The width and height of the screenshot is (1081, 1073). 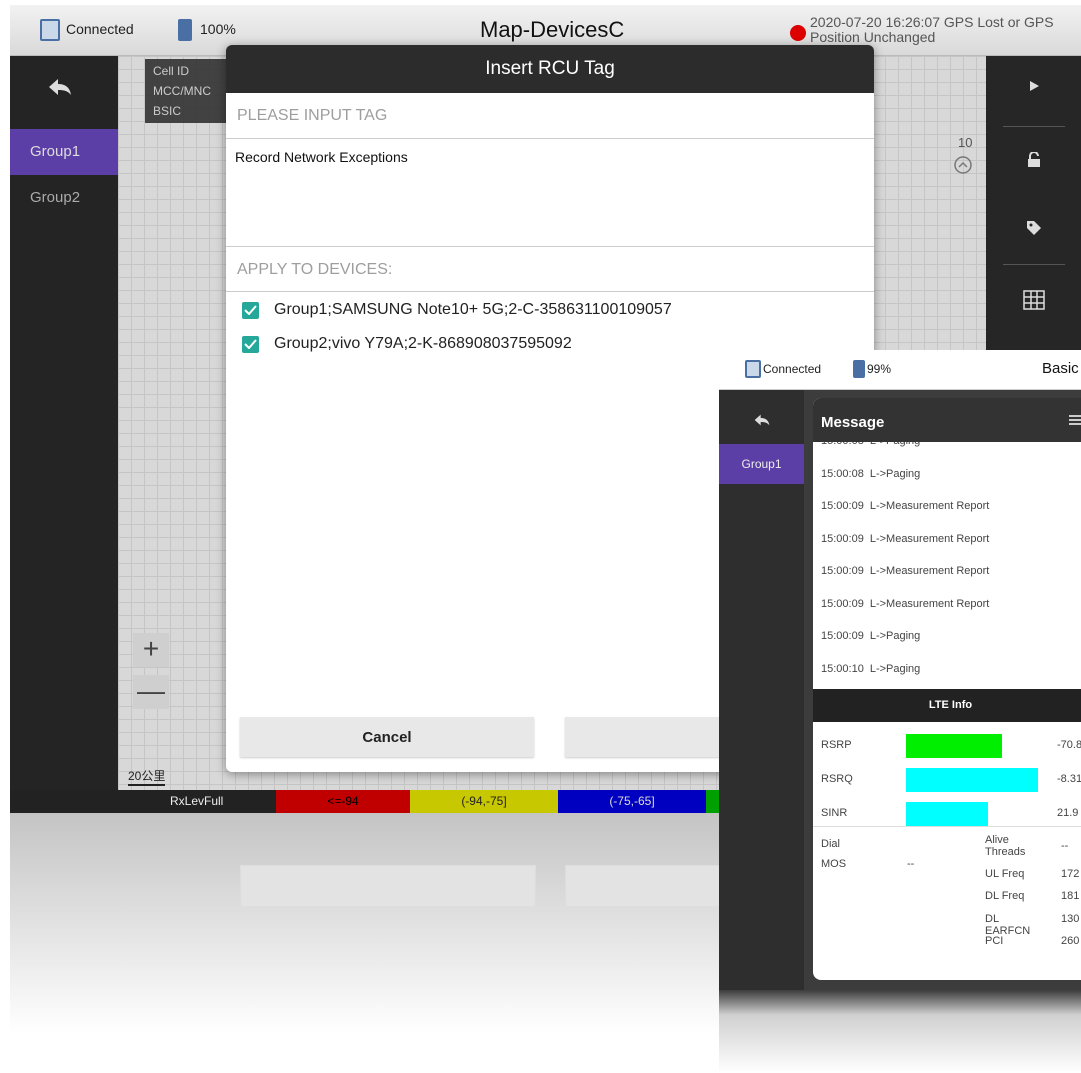 What do you see at coordinates (550, 69) in the screenshot?
I see `dialog-title: Insert RCU Tag` at bounding box center [550, 69].